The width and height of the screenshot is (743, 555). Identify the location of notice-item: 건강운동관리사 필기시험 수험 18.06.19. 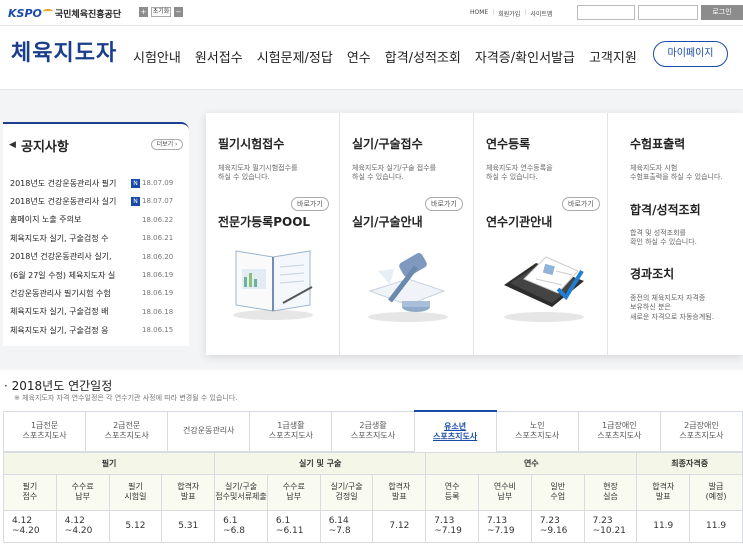
(99, 293).